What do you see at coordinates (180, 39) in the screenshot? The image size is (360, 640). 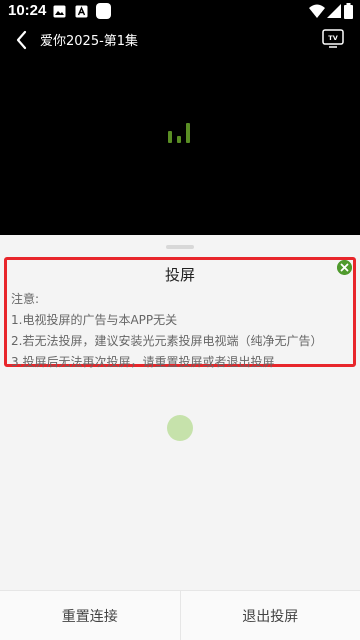 I see `video-title-bar: 爱你2025-第1集 TV` at bounding box center [180, 39].